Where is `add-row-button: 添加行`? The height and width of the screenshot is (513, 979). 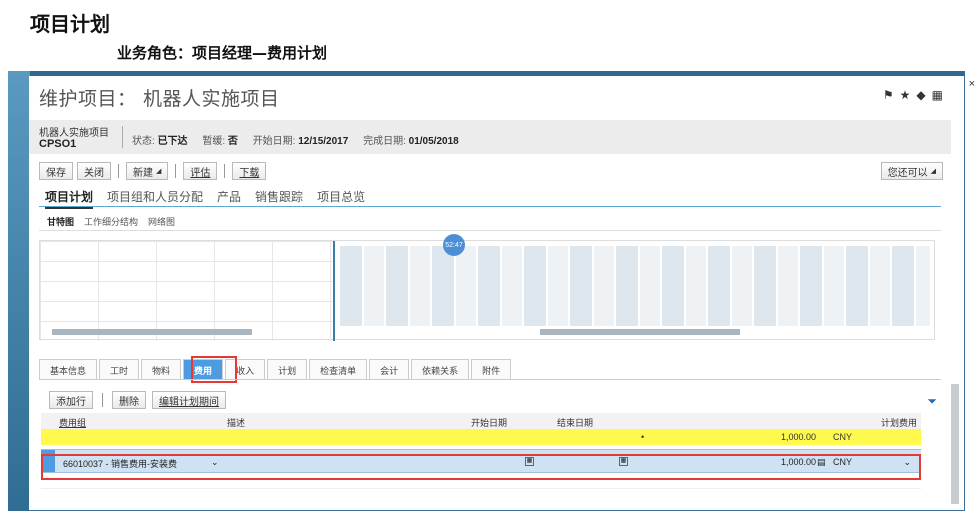
add-row-button: 添加行 is located at coordinates (71, 400).